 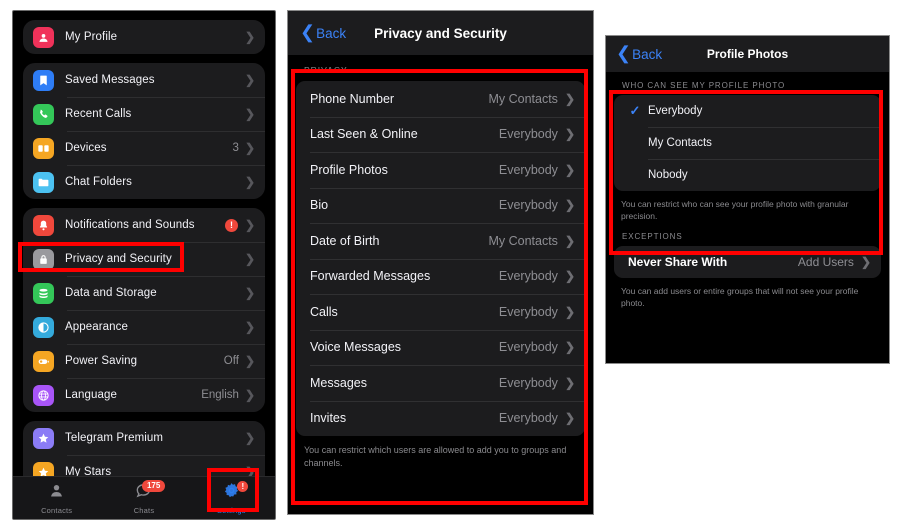 What do you see at coordinates (144, 182) in the screenshot?
I see `settings-row-chat-folders: Chat Folders ❯` at bounding box center [144, 182].